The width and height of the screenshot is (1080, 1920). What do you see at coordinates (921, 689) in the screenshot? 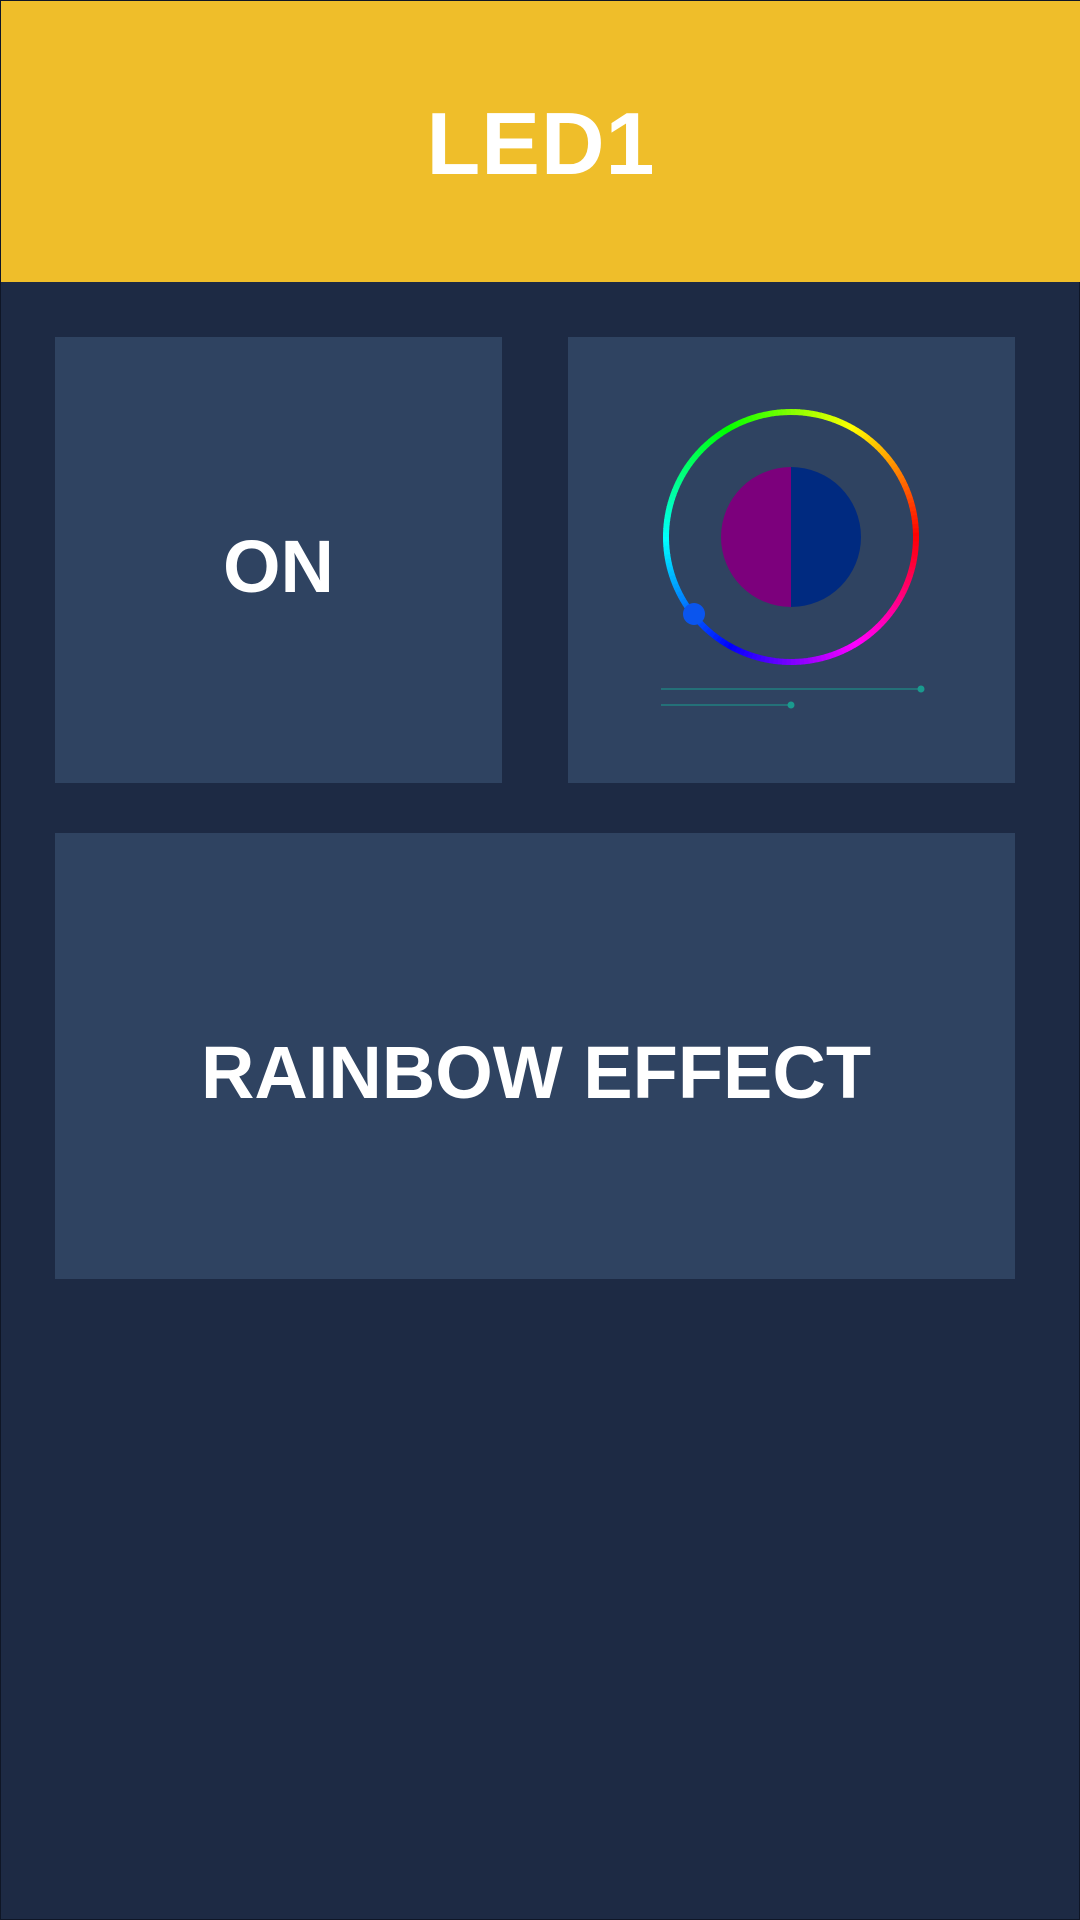
I see `brightness-slider-thumb` at bounding box center [921, 689].